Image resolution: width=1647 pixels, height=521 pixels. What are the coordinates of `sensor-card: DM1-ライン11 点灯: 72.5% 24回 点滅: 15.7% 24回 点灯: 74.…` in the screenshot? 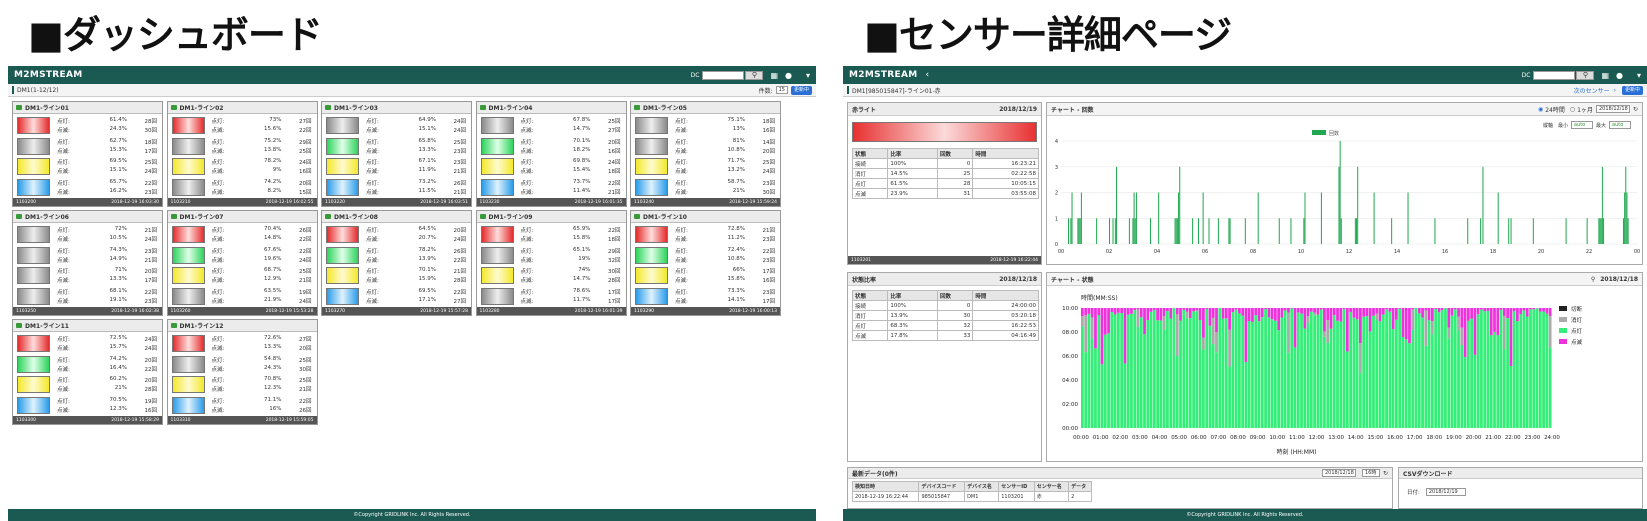 It's located at (87, 372).